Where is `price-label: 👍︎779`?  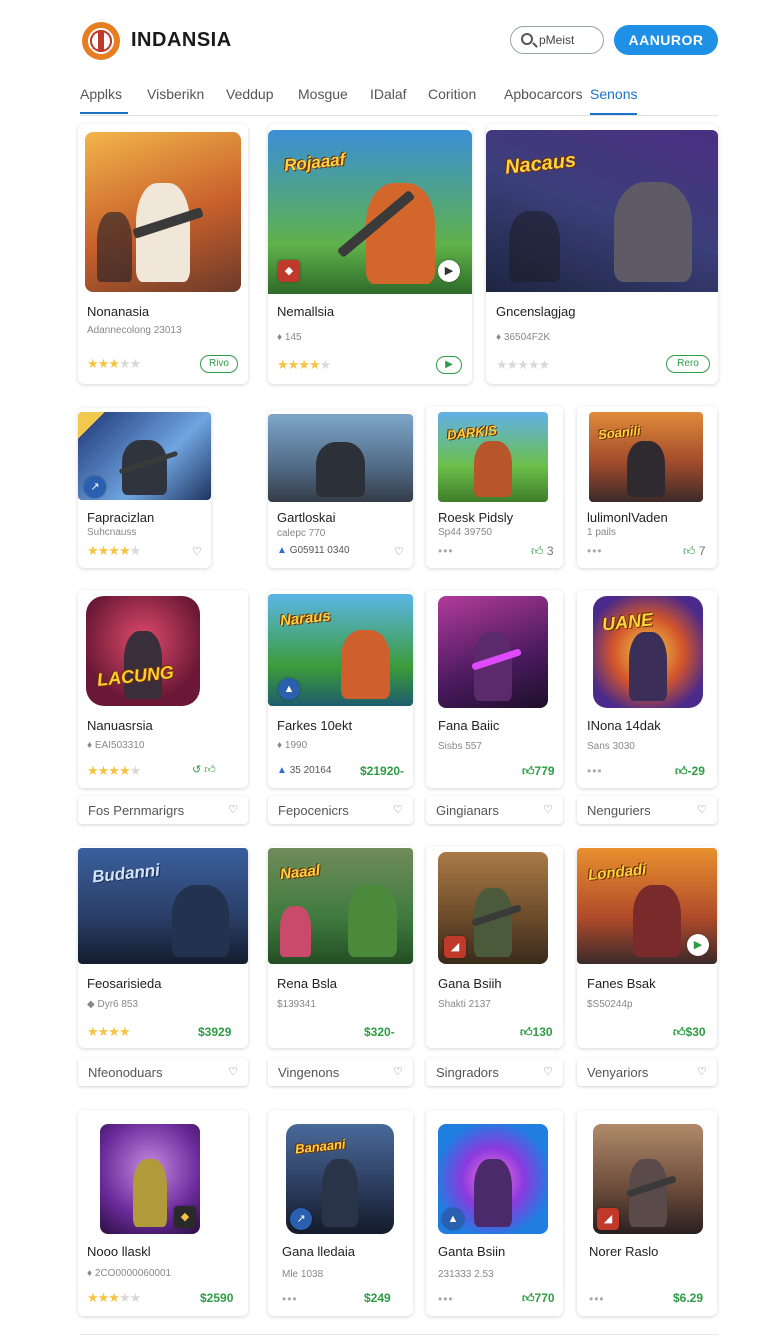
price-label: 👍︎779 is located at coordinates (538, 771).